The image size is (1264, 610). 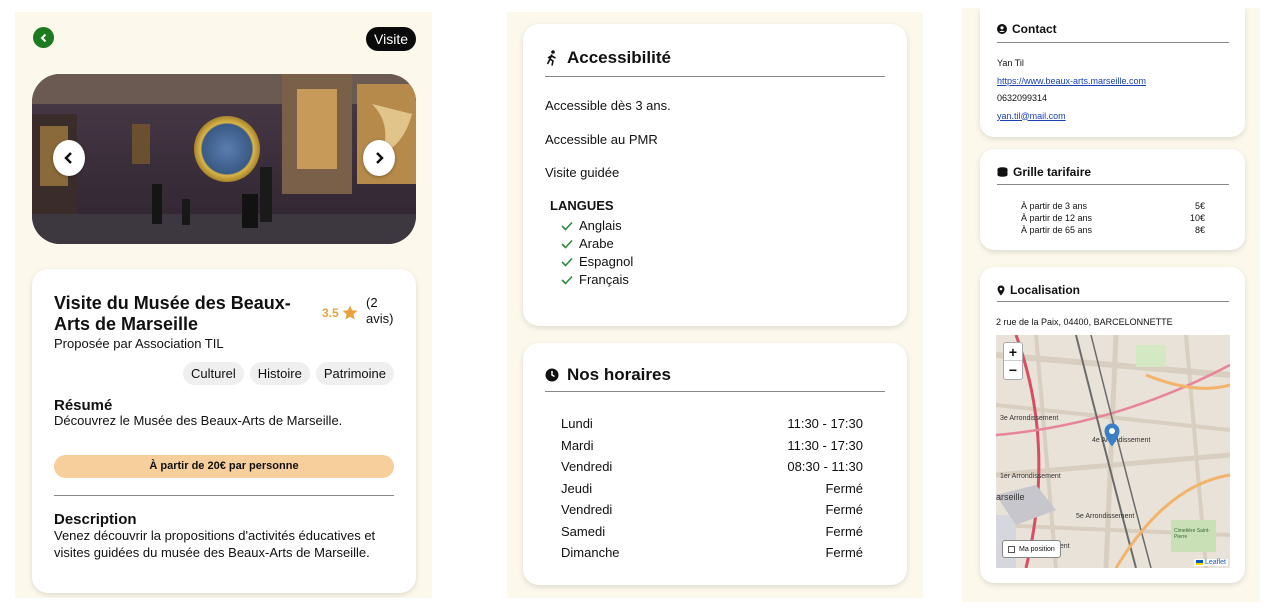 What do you see at coordinates (213, 373) in the screenshot?
I see `chip: Culturel` at bounding box center [213, 373].